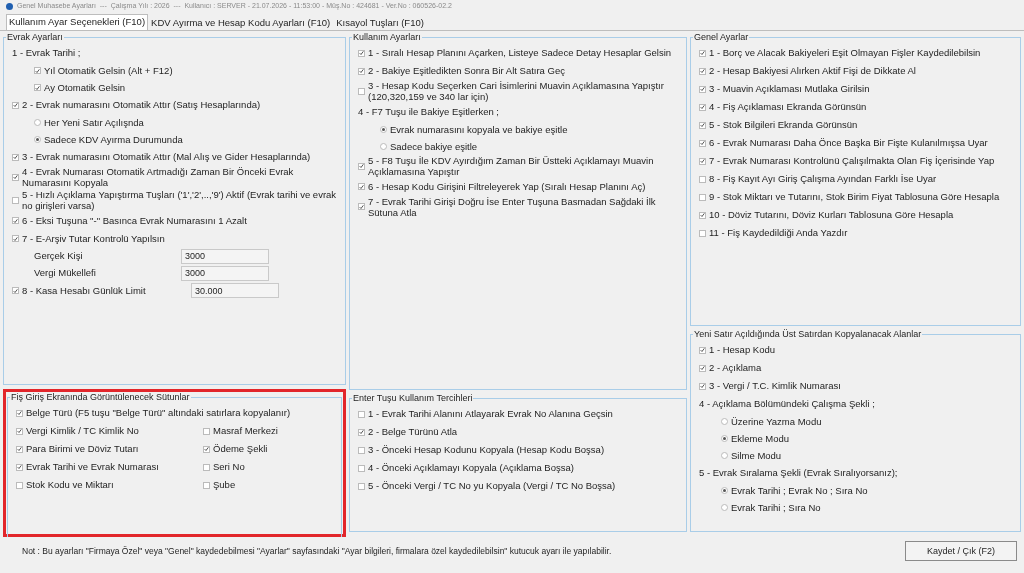 This screenshot has height=573, width=1024. Describe the element at coordinates (798, 473) in the screenshot. I see `option-label: 5 - Evrak Sıralama Şekli (Evrak Sıralıyorsanız);` at that location.